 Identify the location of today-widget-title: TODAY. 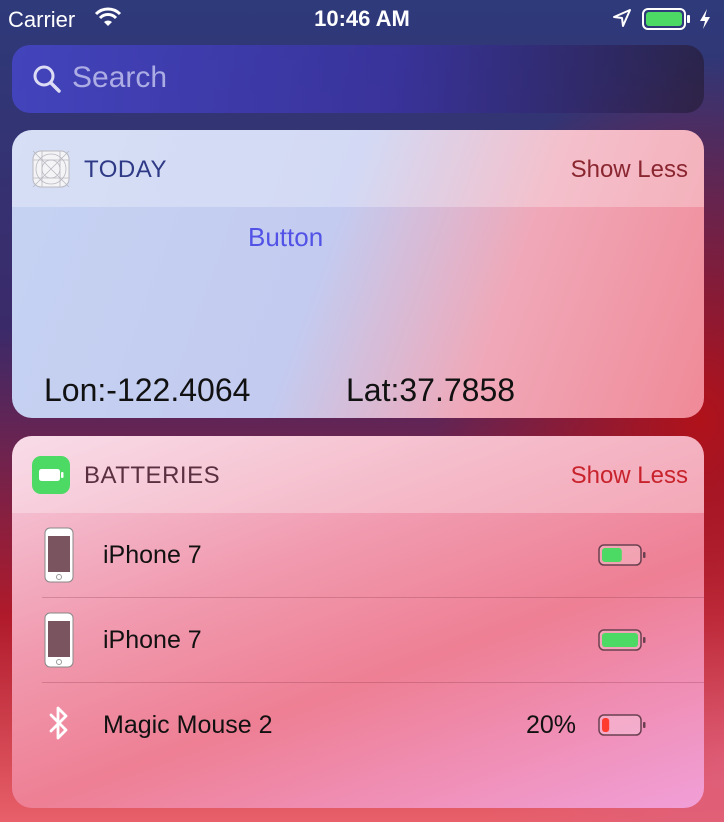
(125, 169).